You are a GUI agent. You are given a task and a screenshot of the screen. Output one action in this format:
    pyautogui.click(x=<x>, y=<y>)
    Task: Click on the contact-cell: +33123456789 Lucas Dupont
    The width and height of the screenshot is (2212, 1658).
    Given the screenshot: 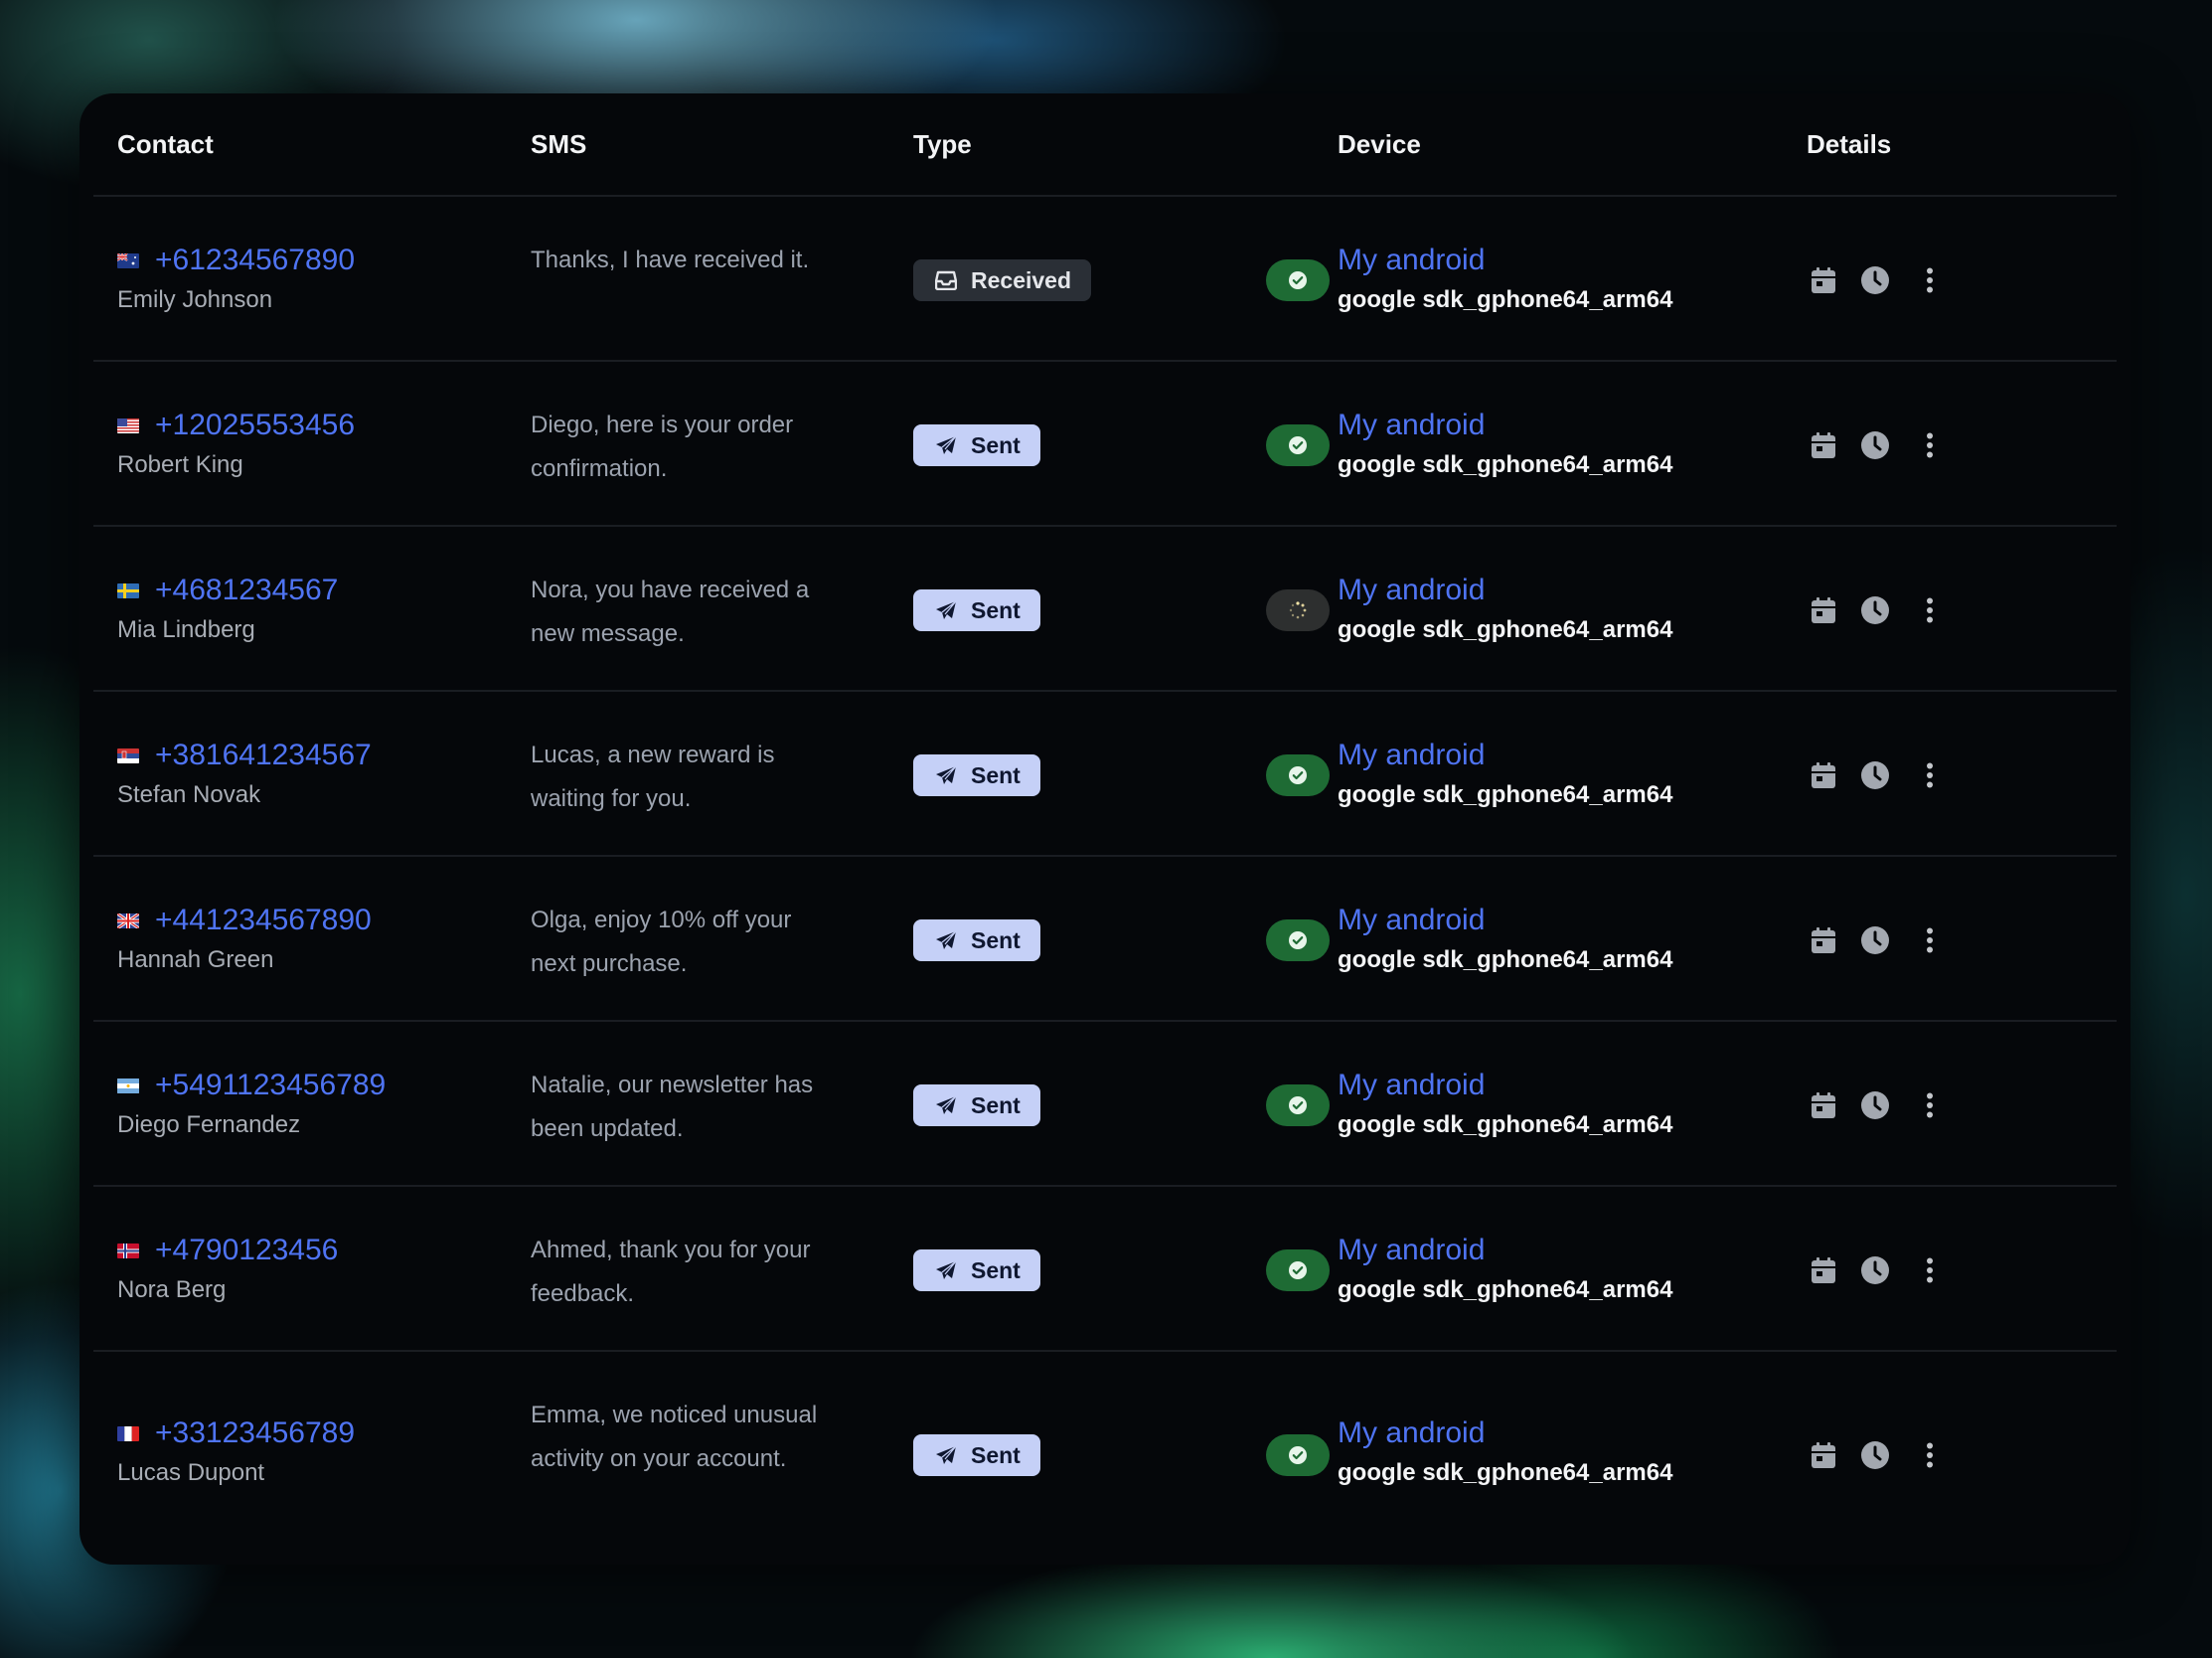 What is the action you would take?
    pyautogui.click(x=236, y=1451)
    